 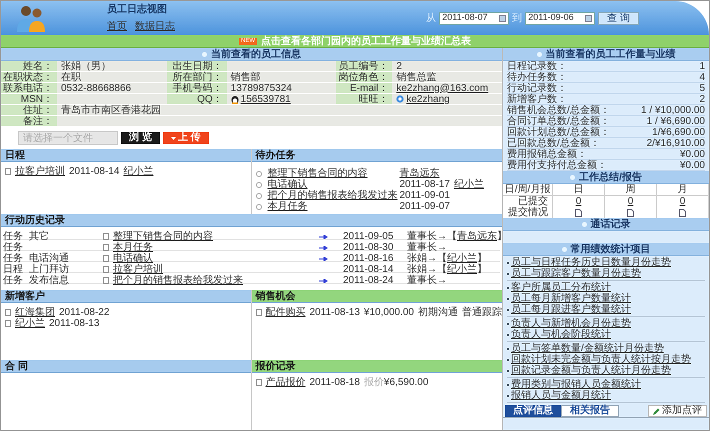 I want to click on people-drawing, so click(x=31, y=18).